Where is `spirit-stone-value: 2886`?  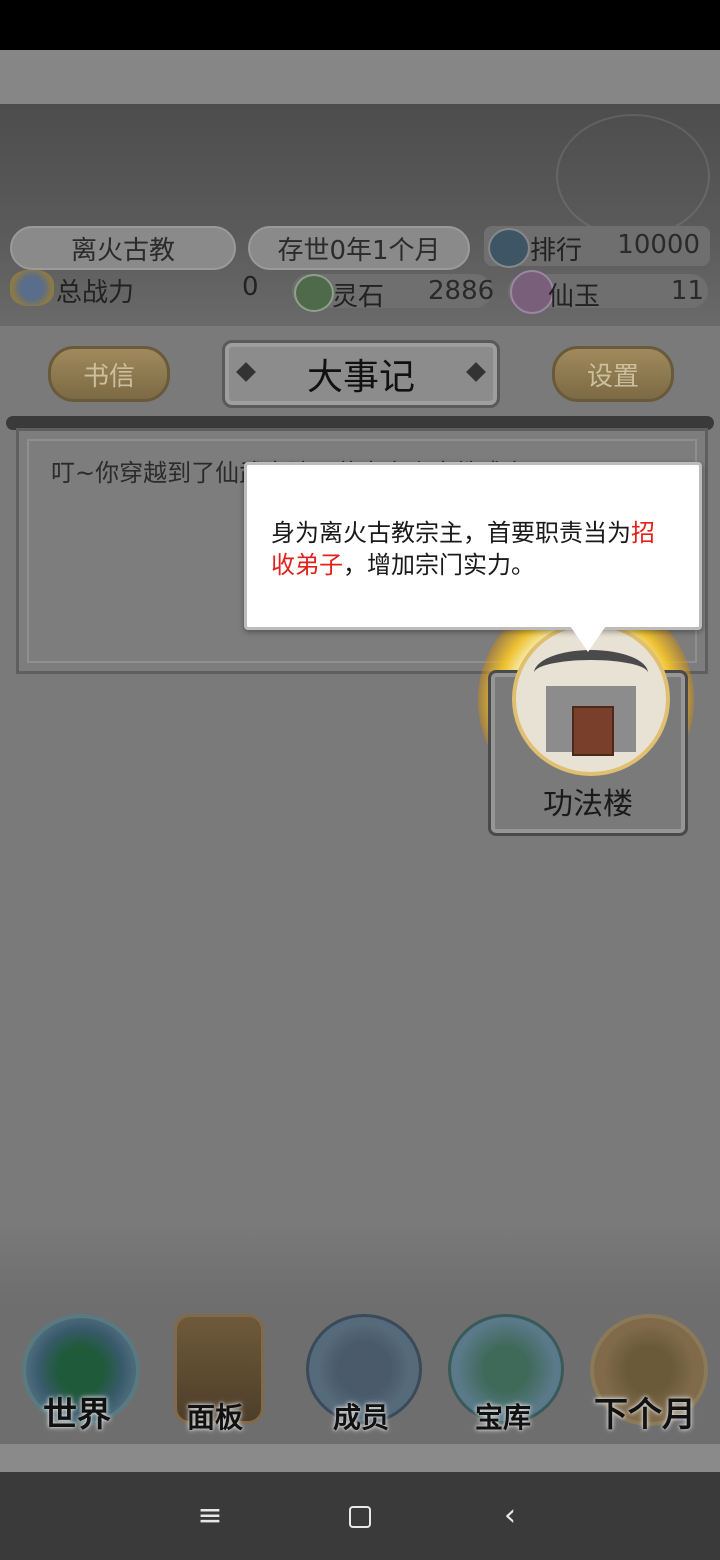
spirit-stone-value: 2886 is located at coordinates (461, 291).